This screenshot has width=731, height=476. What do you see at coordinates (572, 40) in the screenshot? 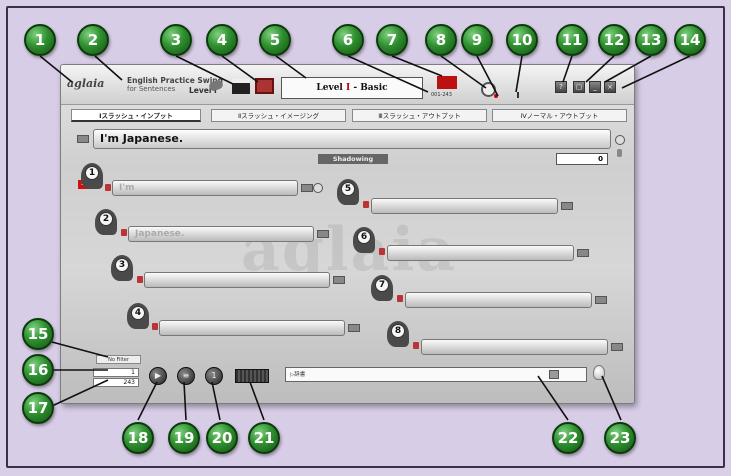
I see `callout-11: 11` at bounding box center [572, 40].